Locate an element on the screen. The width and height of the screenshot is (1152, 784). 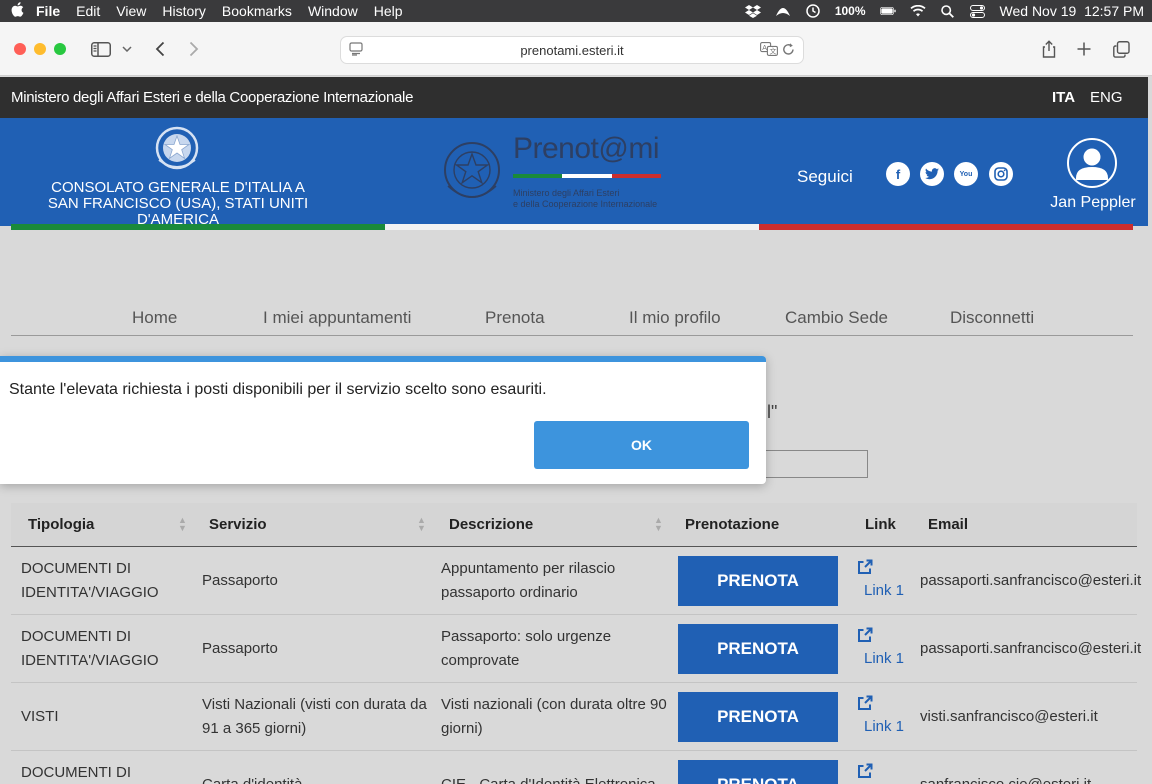
nav-disconnetti: Disconnetti is located at coordinates (992, 318).